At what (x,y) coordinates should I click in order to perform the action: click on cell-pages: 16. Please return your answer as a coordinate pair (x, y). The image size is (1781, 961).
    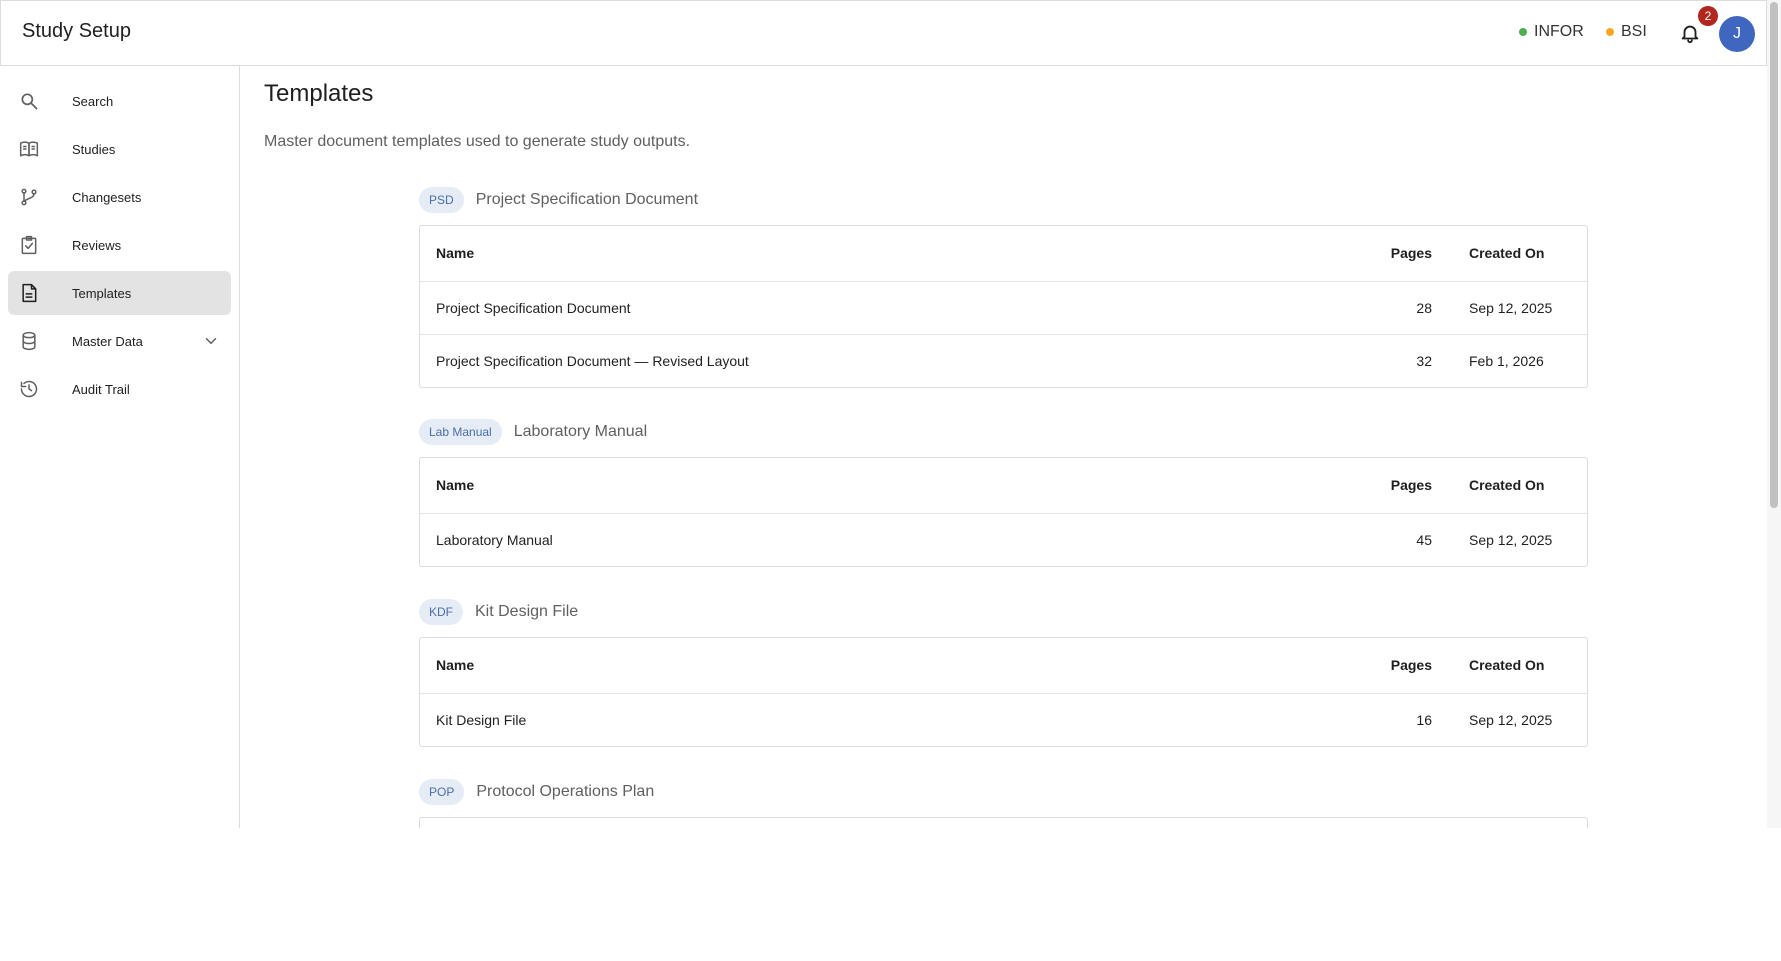
    Looking at the image, I should click on (1424, 720).